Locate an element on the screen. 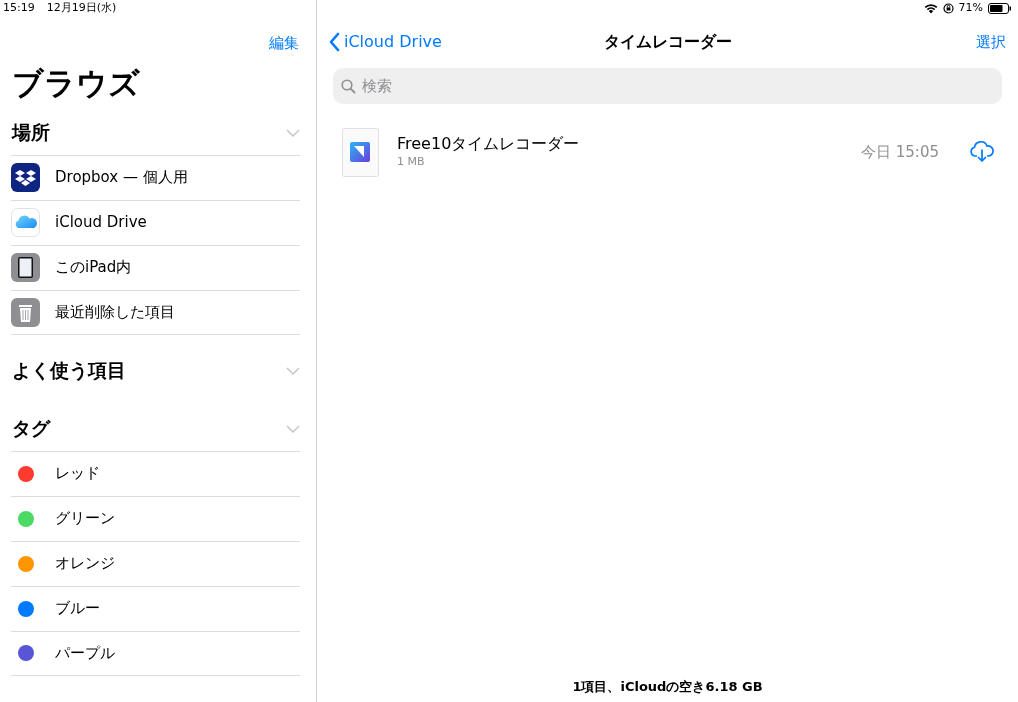  status-date: 12月19日(水) is located at coordinates (81, 8).